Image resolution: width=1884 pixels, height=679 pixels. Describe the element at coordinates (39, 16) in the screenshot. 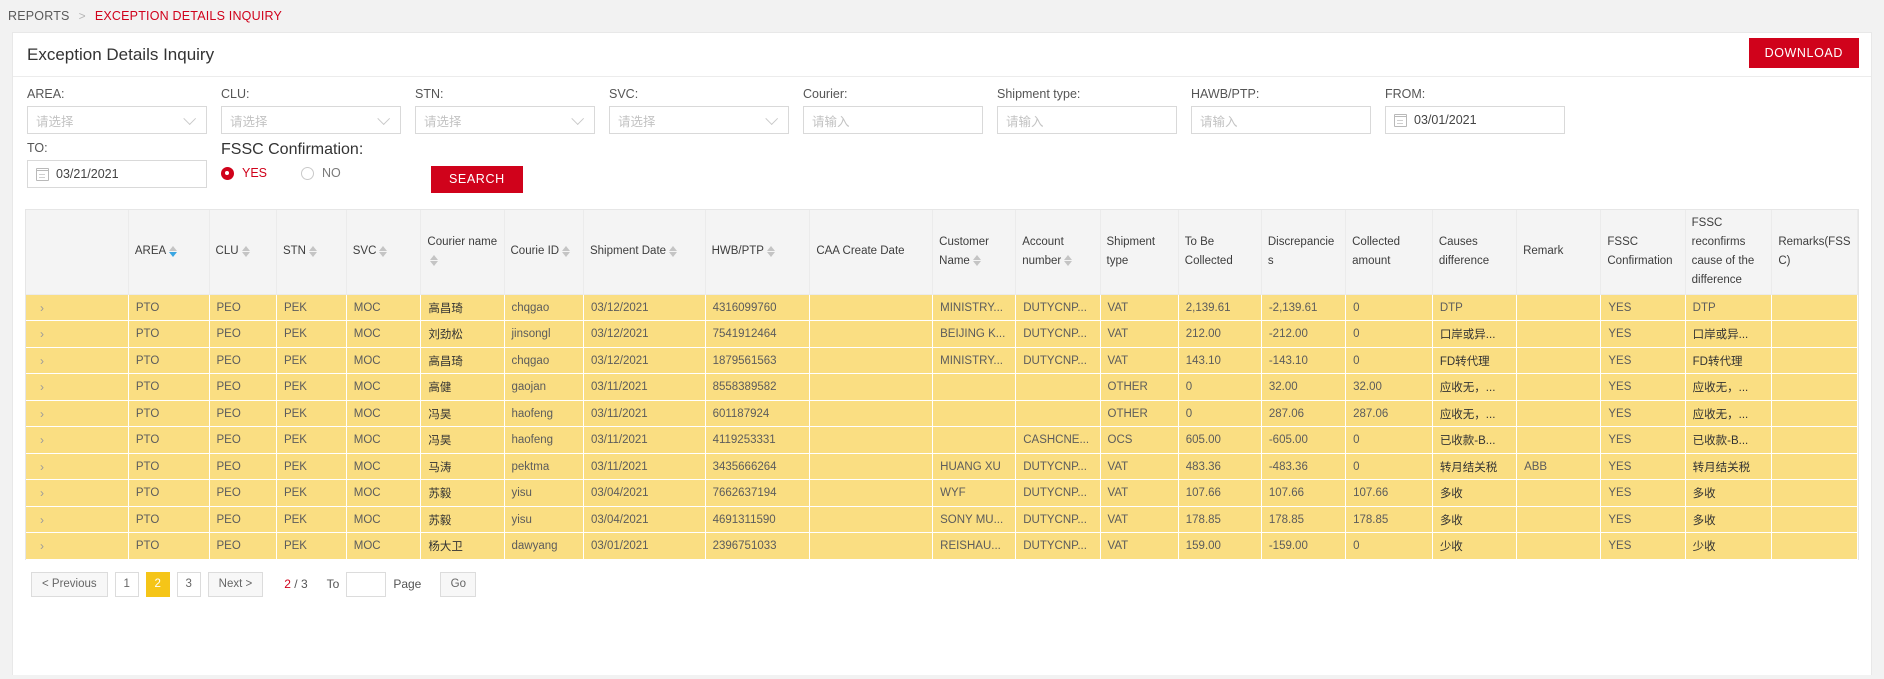

I see `breadcrumb-root: REPORTS` at that location.